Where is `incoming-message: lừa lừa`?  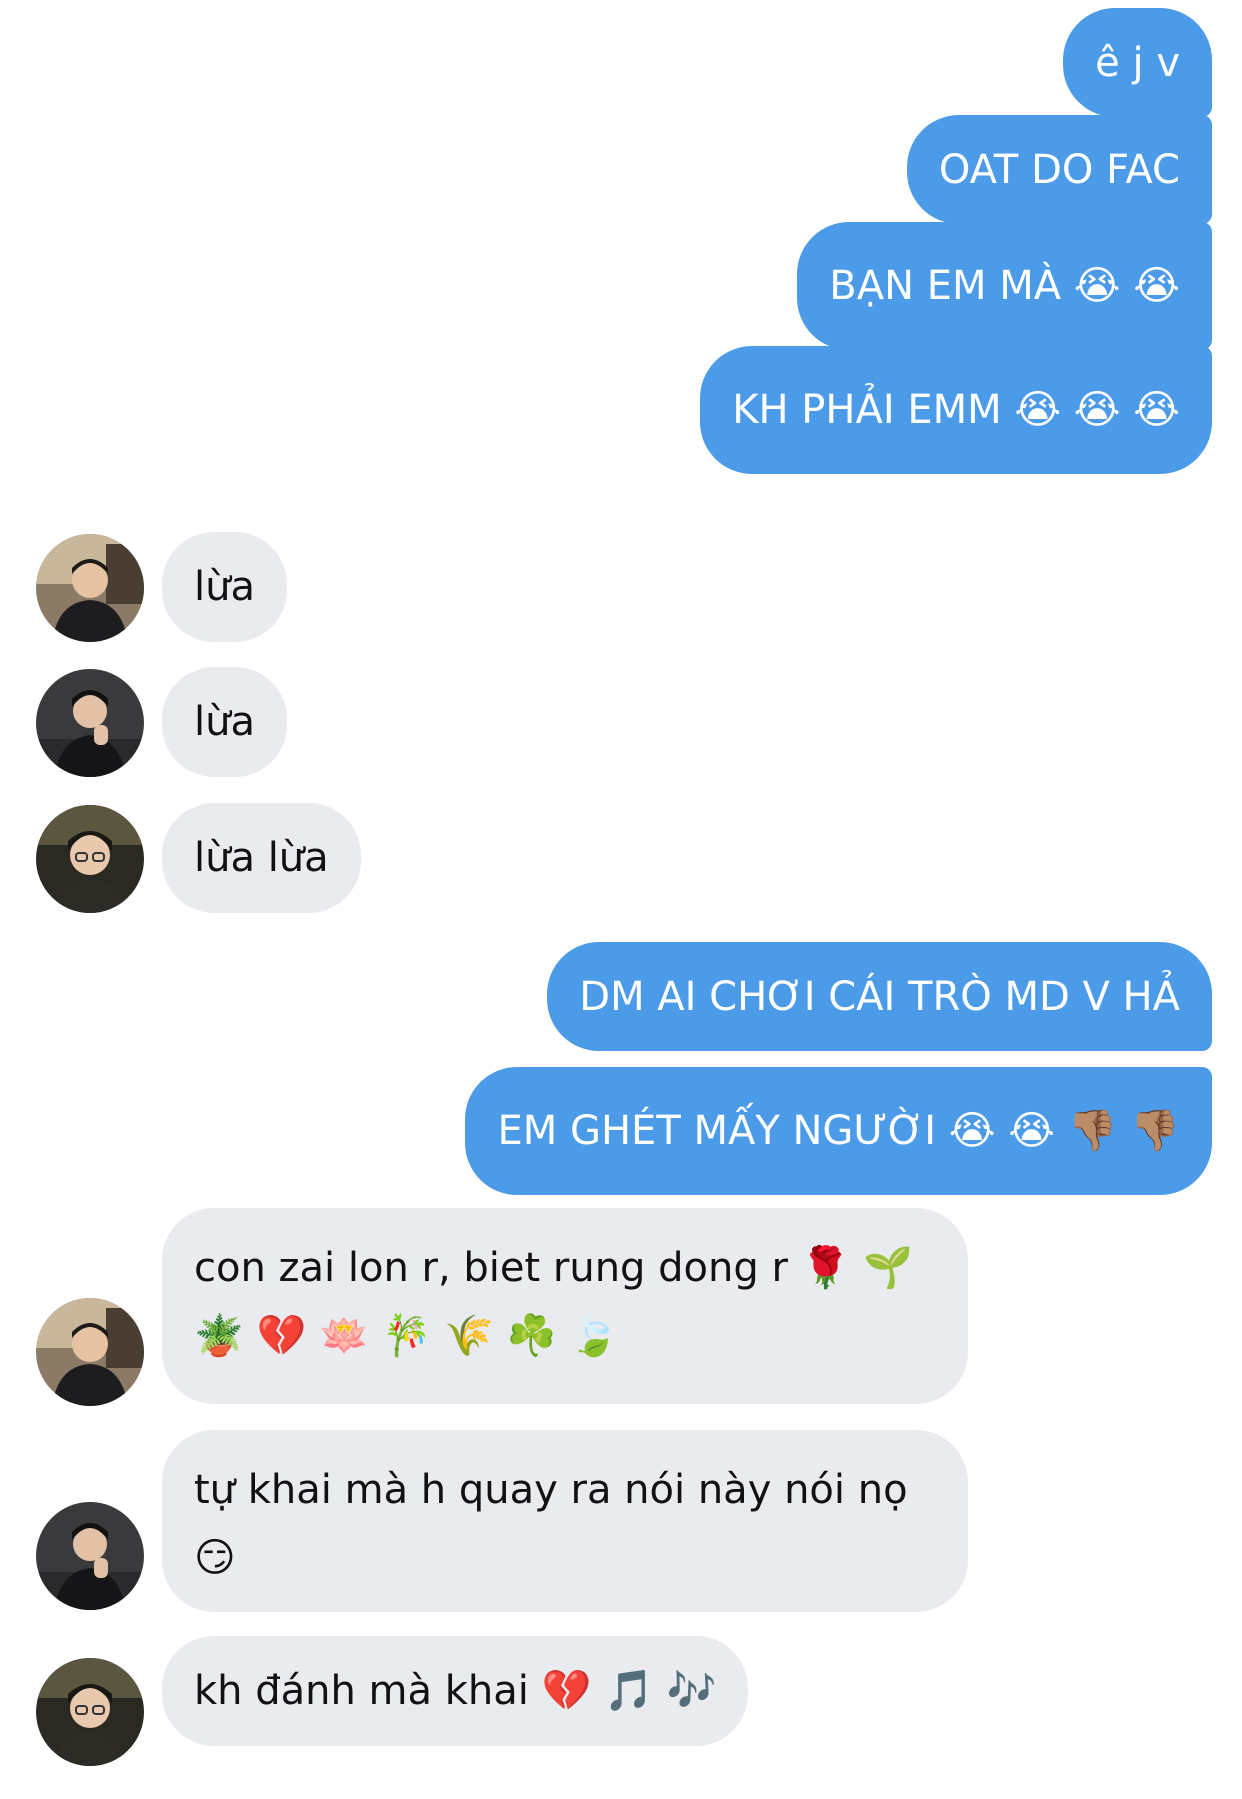 incoming-message: lừa lừa is located at coordinates (261, 858).